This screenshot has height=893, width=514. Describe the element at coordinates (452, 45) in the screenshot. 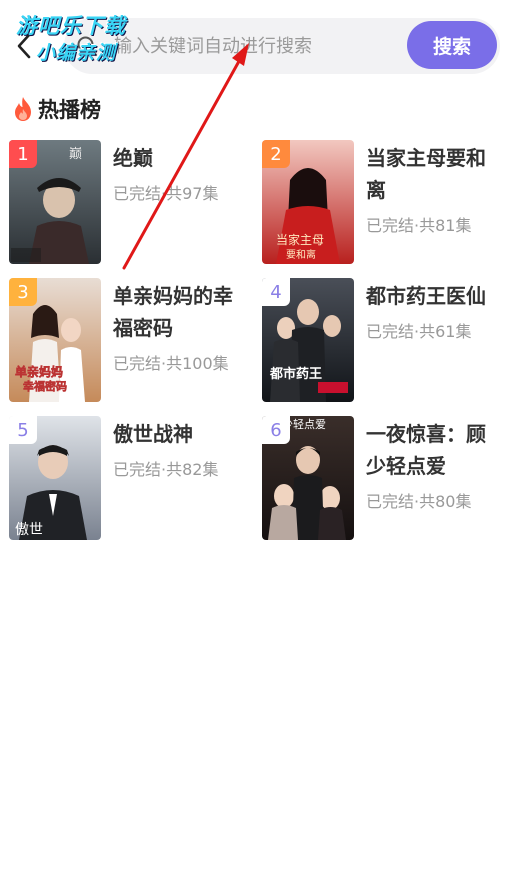

I see `search-button: 搜索` at that location.